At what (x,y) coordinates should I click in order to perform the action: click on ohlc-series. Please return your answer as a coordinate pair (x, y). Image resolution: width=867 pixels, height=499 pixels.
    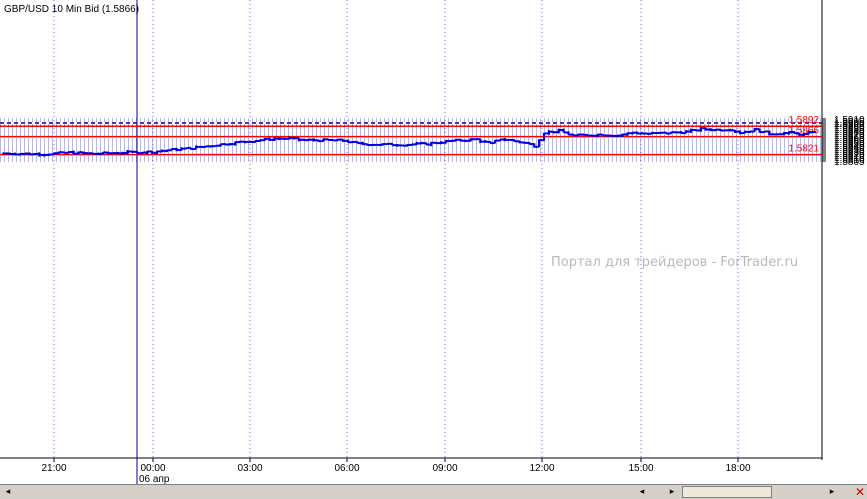
    Looking at the image, I should click on (409, 142).